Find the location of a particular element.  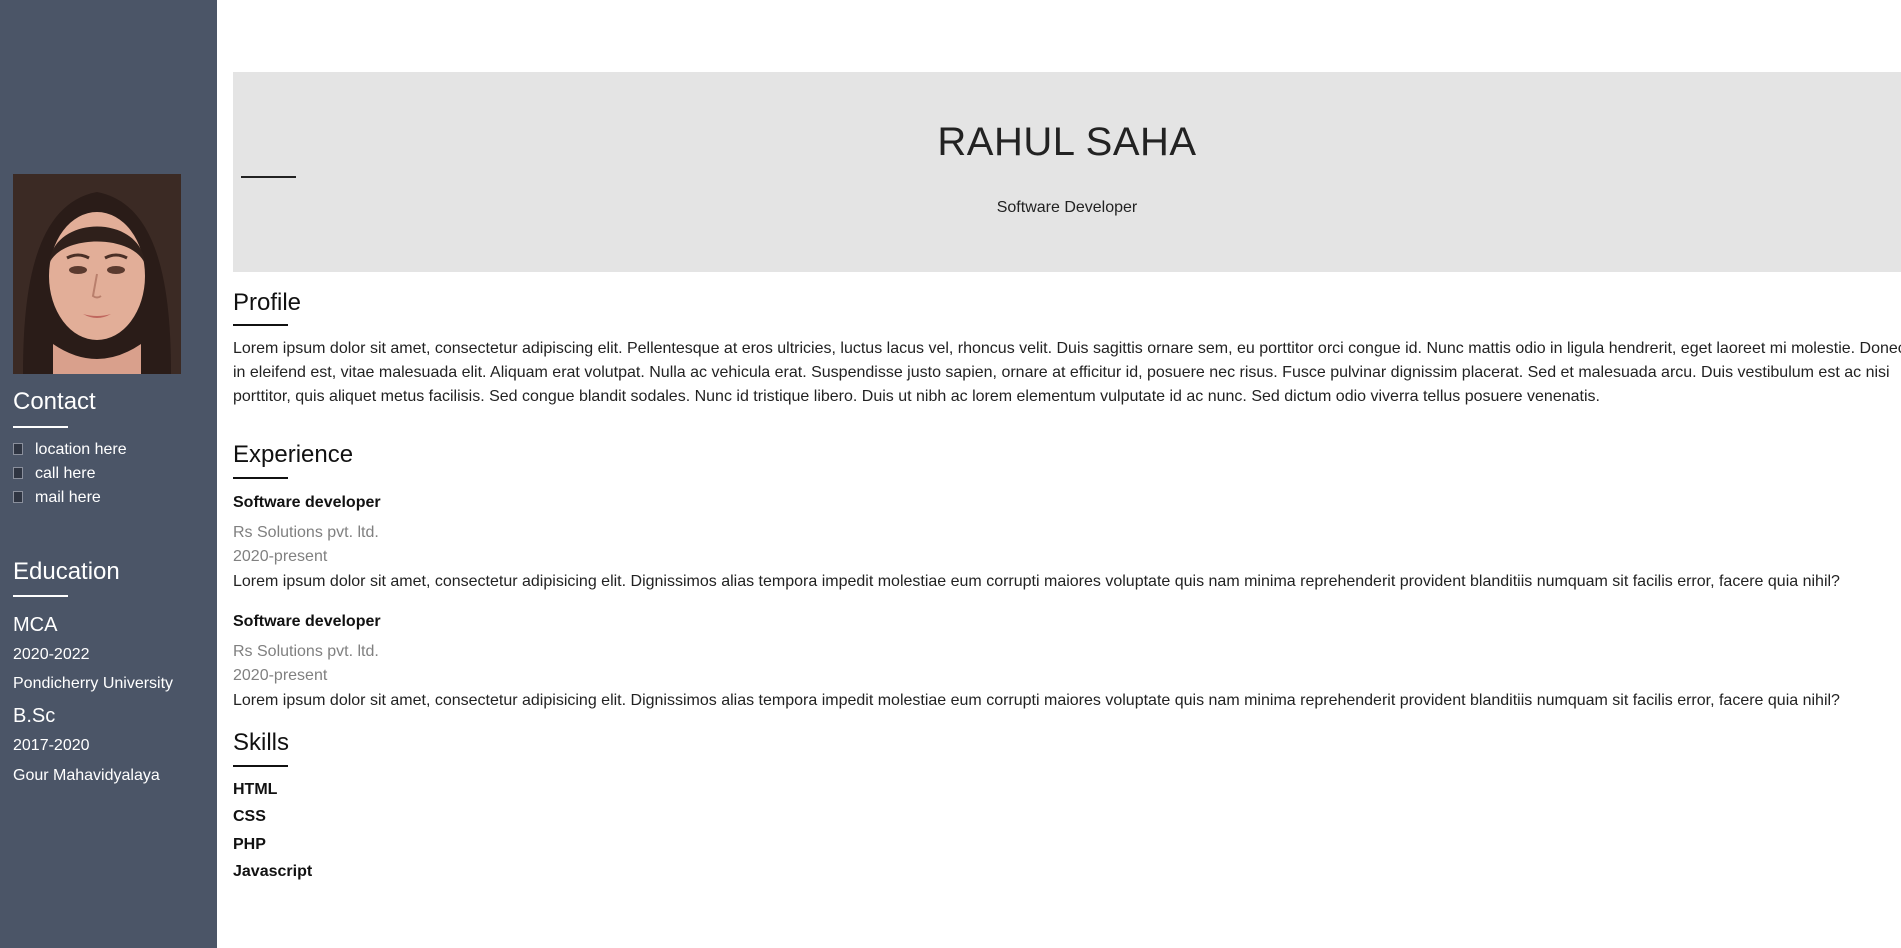

skill-item: PHP is located at coordinates (249, 844).